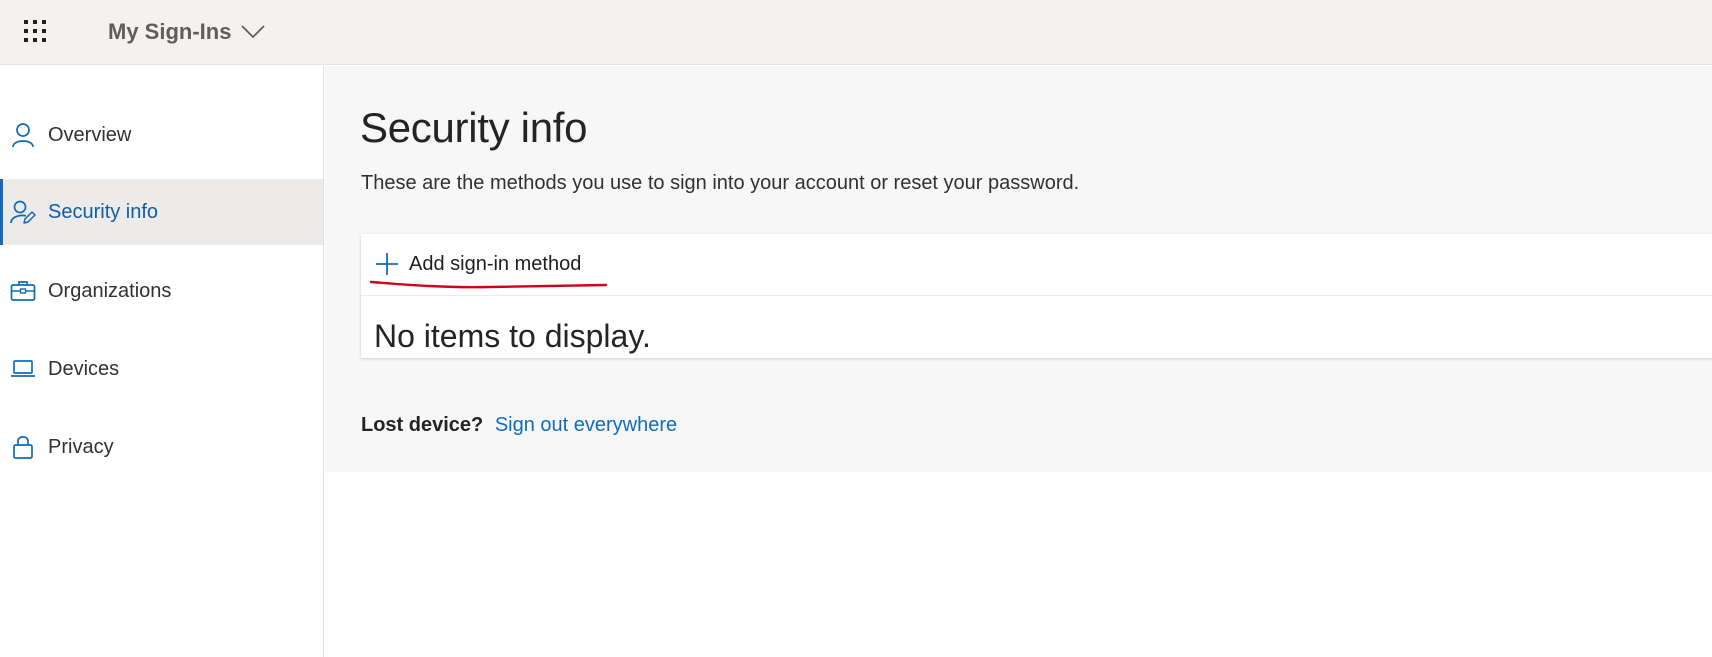 The image size is (1712, 657). What do you see at coordinates (84, 368) in the screenshot?
I see `sidebar-item-label: Devices` at bounding box center [84, 368].